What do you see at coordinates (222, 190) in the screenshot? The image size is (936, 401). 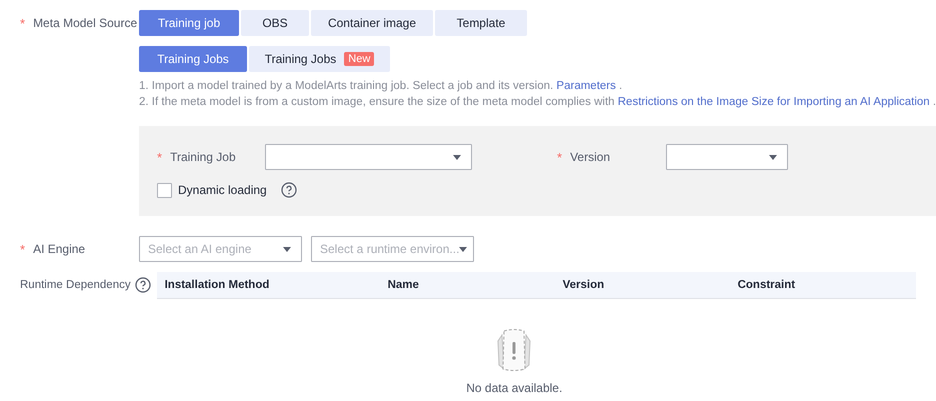 I see `checkbox-label: Dynamic loading` at bounding box center [222, 190].